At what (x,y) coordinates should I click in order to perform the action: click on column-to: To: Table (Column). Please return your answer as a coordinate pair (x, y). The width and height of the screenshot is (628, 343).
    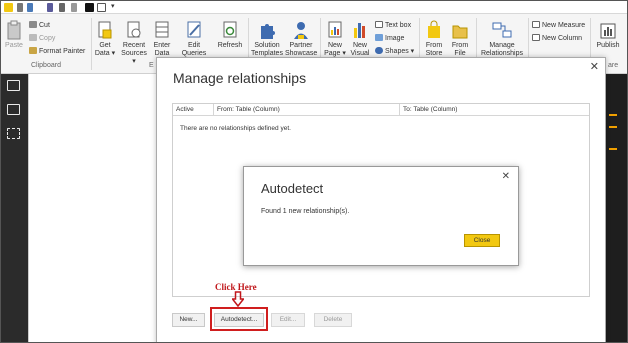
    Looking at the image, I should click on (430, 109).